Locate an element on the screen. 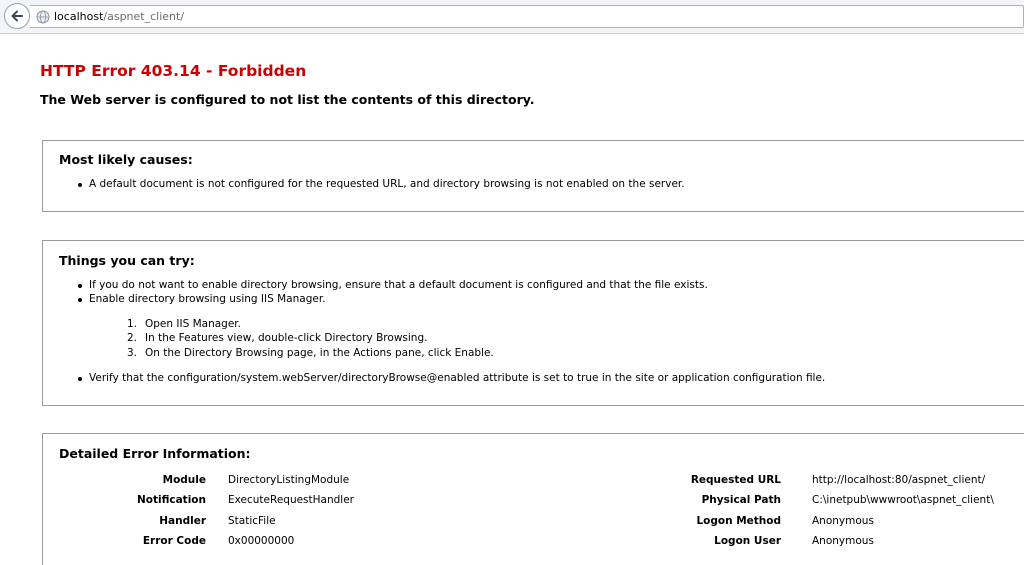 This screenshot has height=565, width=1024. detail-value-logon-user: Anonymous is located at coordinates (843, 541).